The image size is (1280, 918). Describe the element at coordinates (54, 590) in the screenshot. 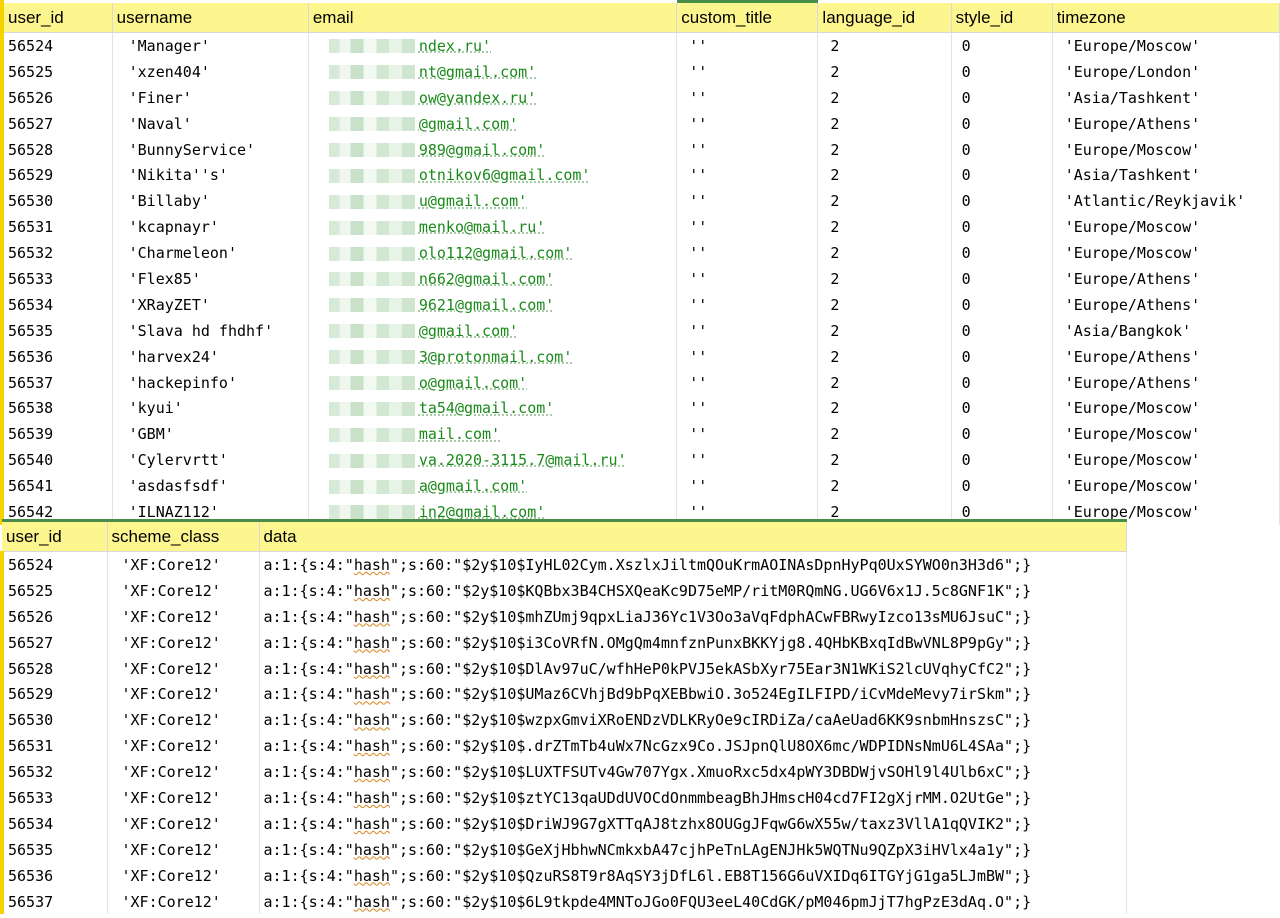

I see `cell-user-id: 56525` at that location.